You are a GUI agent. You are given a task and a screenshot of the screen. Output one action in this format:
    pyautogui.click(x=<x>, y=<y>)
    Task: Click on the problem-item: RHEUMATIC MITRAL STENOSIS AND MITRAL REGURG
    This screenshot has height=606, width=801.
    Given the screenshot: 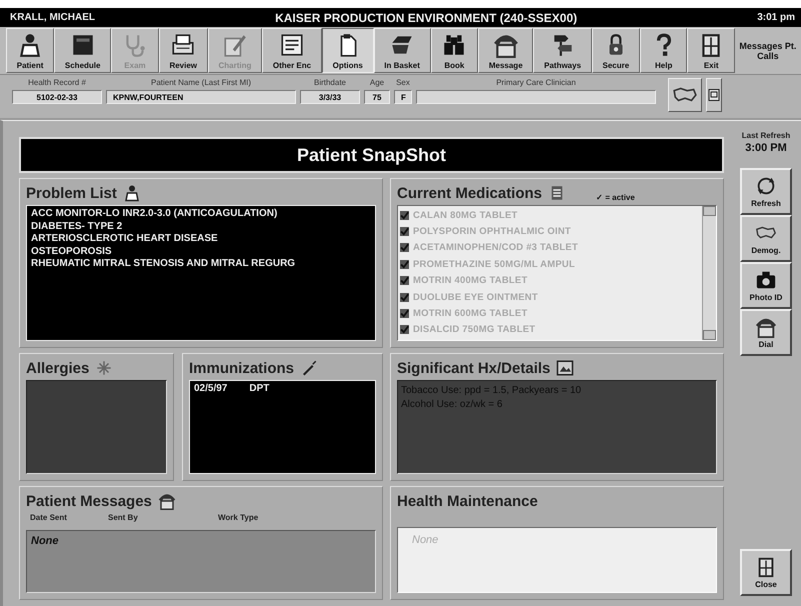 What is the action you would take?
    pyautogui.click(x=201, y=264)
    